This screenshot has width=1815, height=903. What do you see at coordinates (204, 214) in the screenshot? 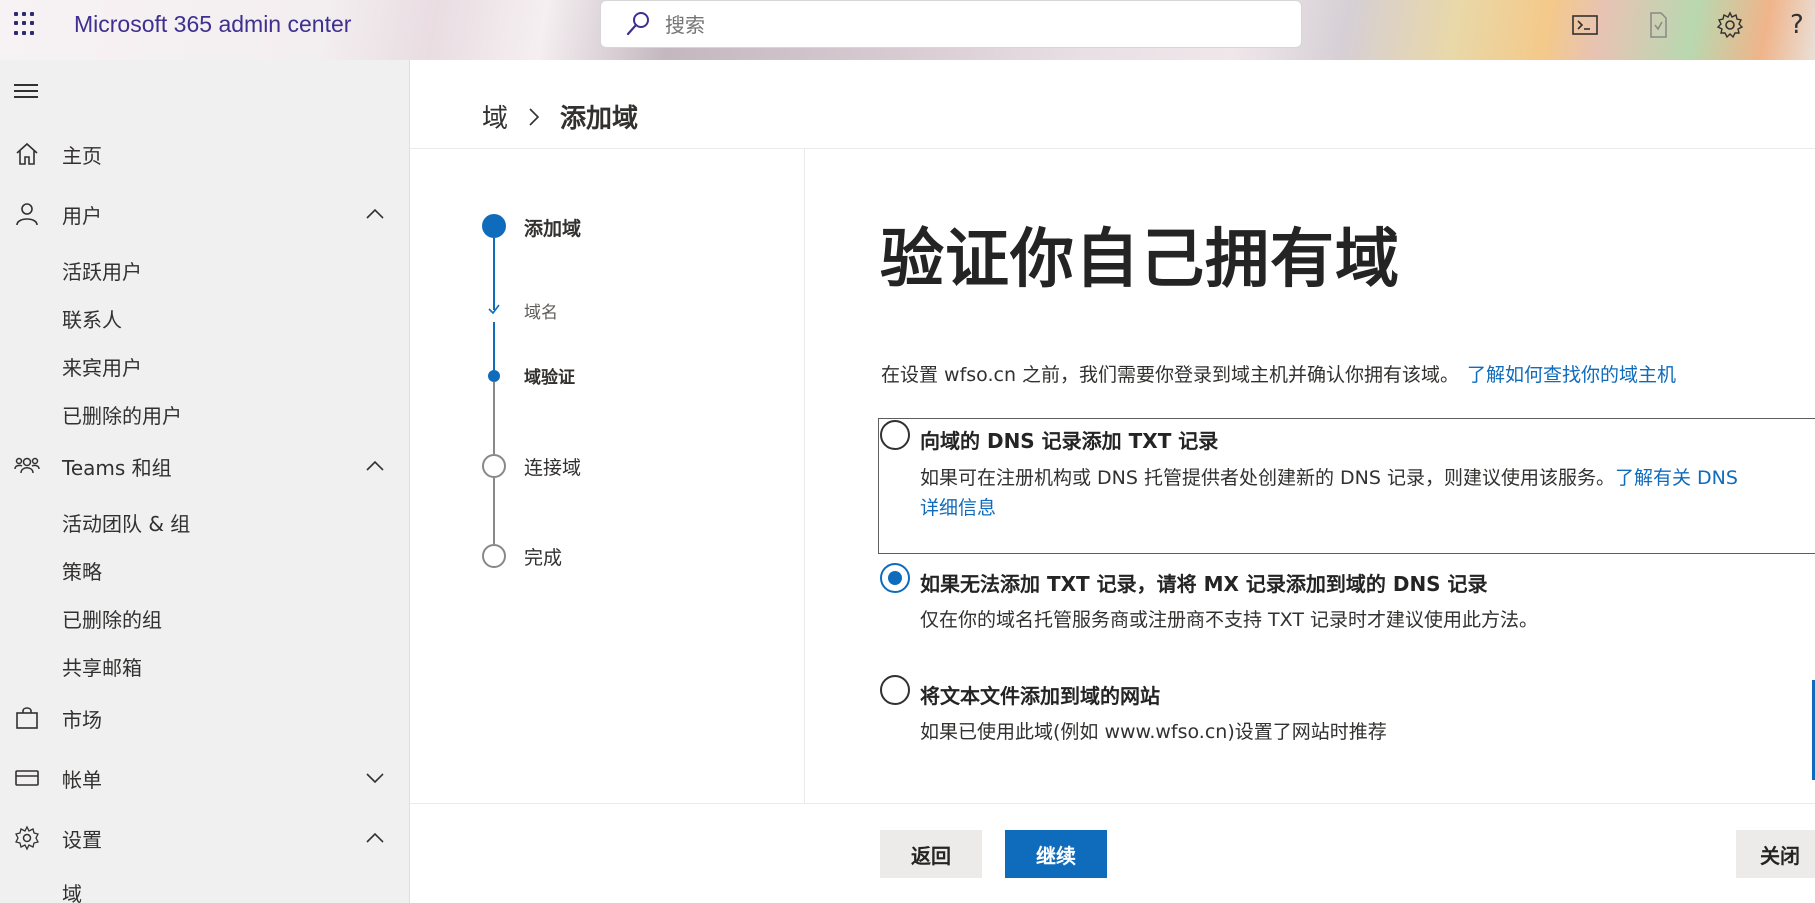
I see `sidebar-item-users: 用户` at bounding box center [204, 214].